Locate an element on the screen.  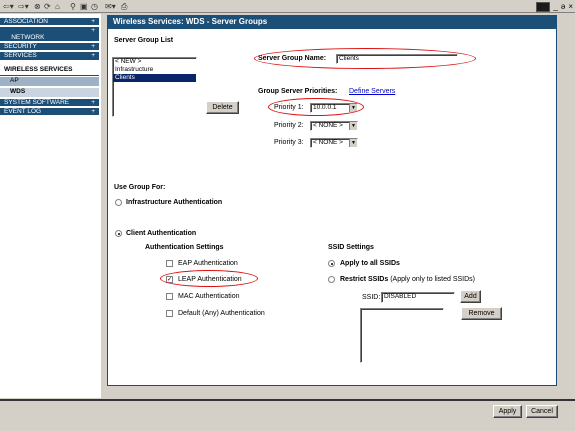
apply-button: Apply is located at coordinates (507, 411).